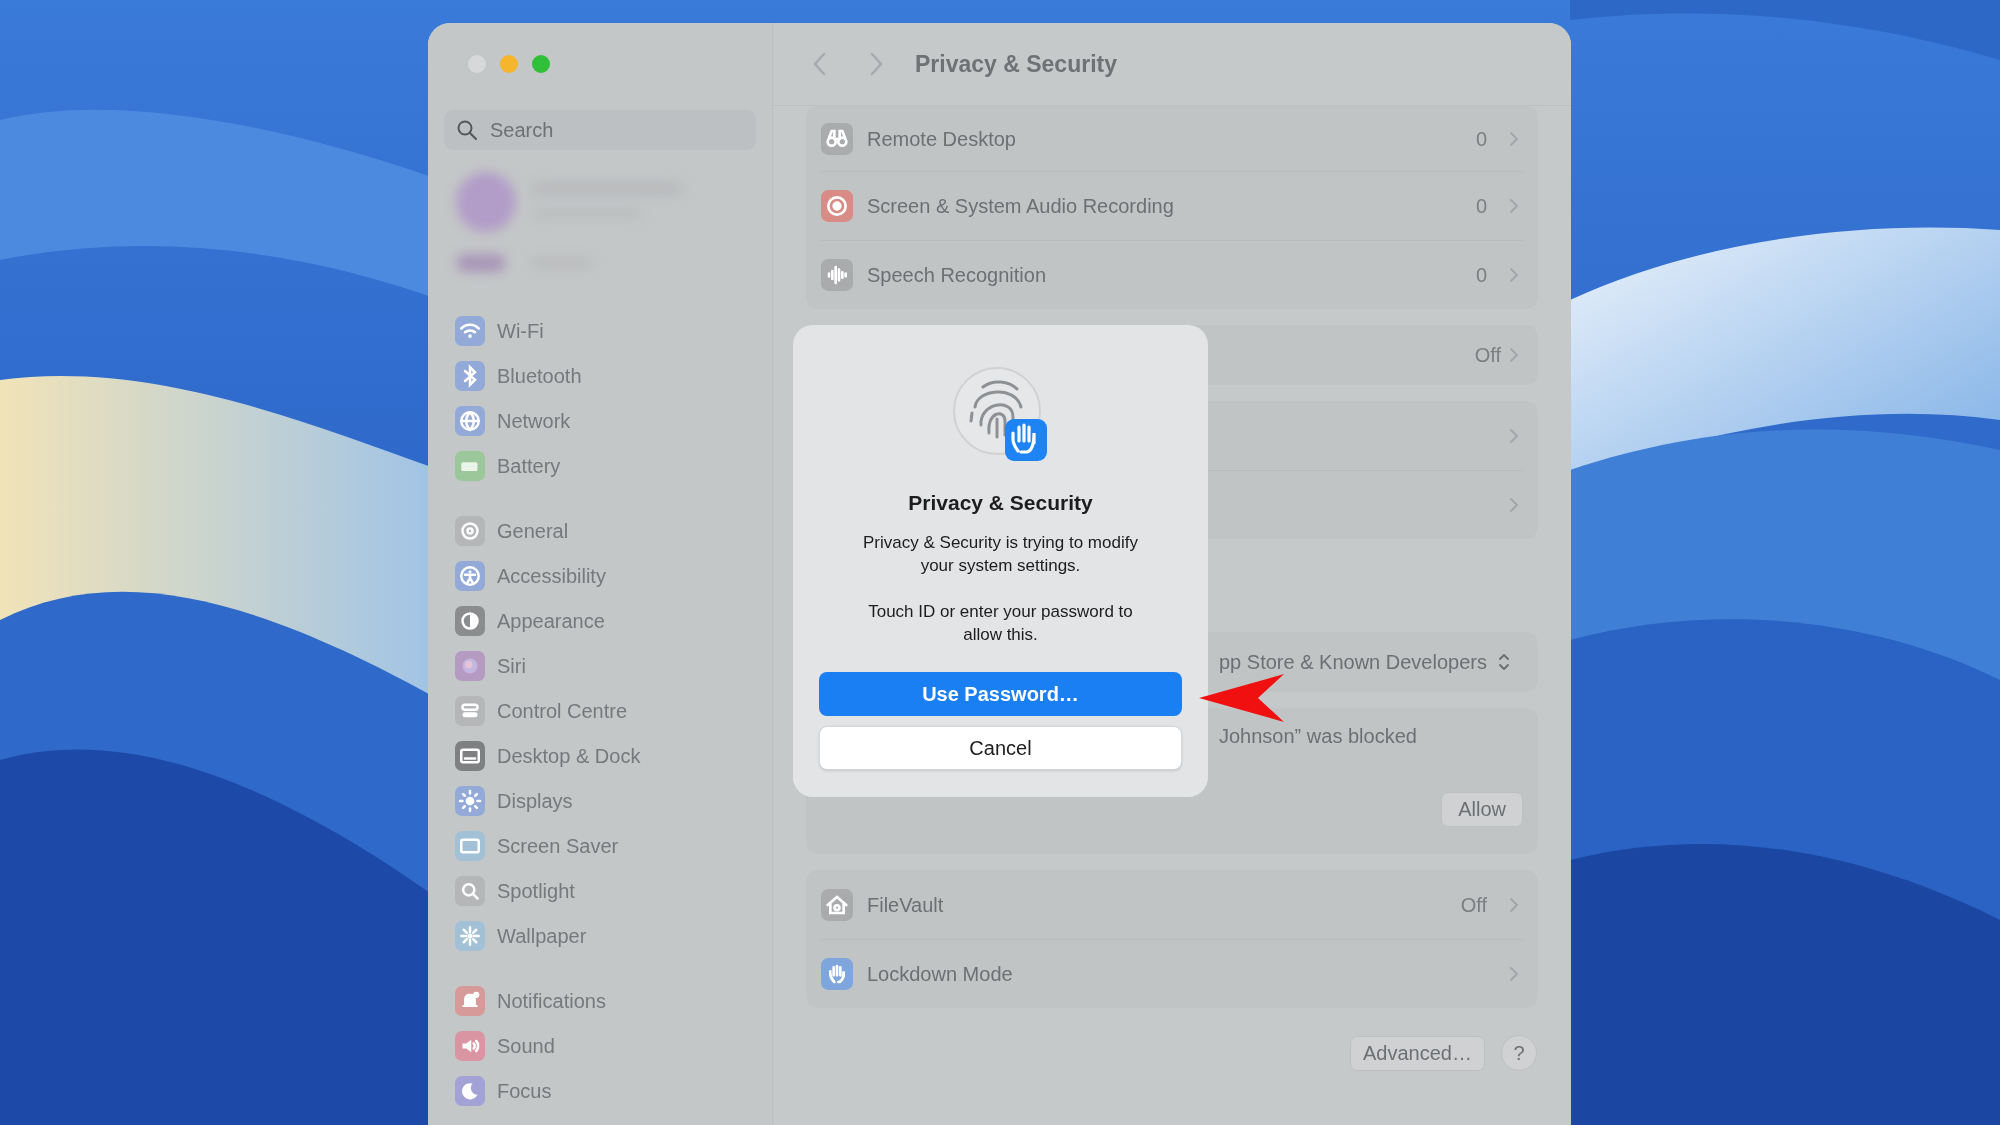  Describe the element at coordinates (600, 890) in the screenshot. I see `sidebar-item: Spotlight` at that location.